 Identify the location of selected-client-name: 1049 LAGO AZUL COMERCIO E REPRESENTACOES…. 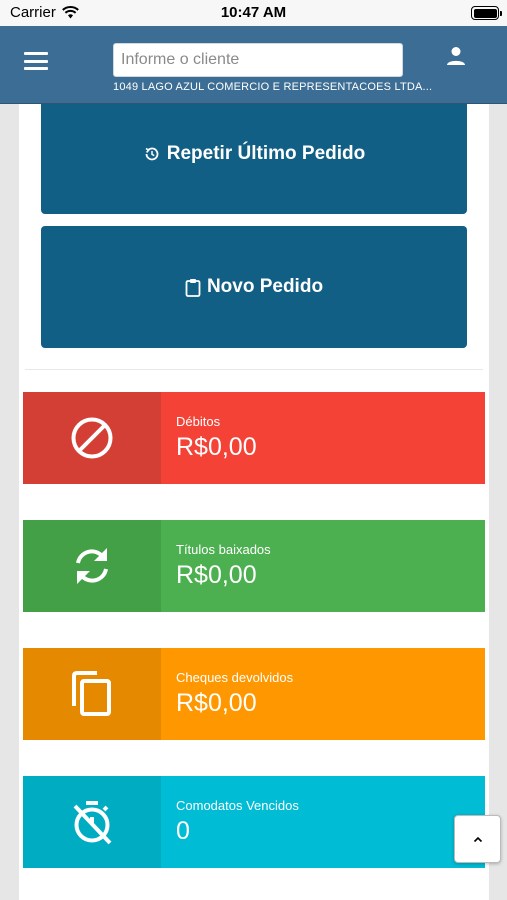
(273, 87).